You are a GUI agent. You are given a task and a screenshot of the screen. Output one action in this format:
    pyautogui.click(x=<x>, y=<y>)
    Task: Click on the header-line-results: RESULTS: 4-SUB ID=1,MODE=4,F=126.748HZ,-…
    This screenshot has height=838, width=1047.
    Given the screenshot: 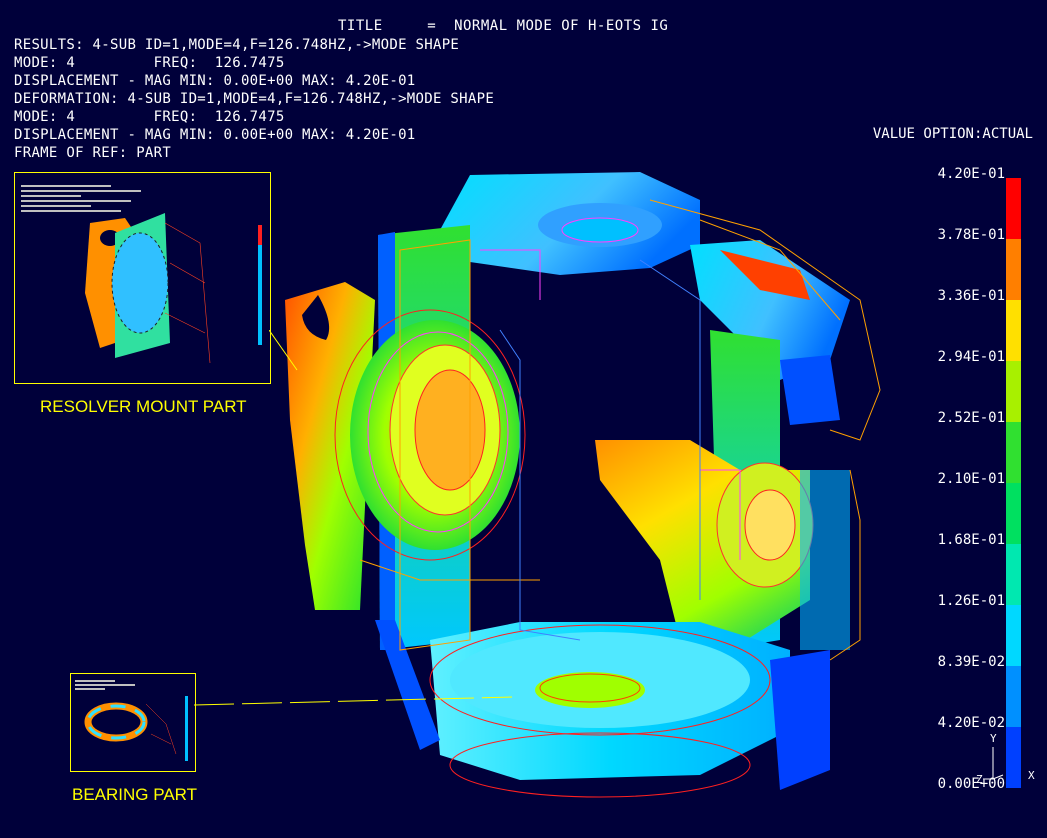 What is the action you would take?
    pyautogui.click(x=237, y=45)
    